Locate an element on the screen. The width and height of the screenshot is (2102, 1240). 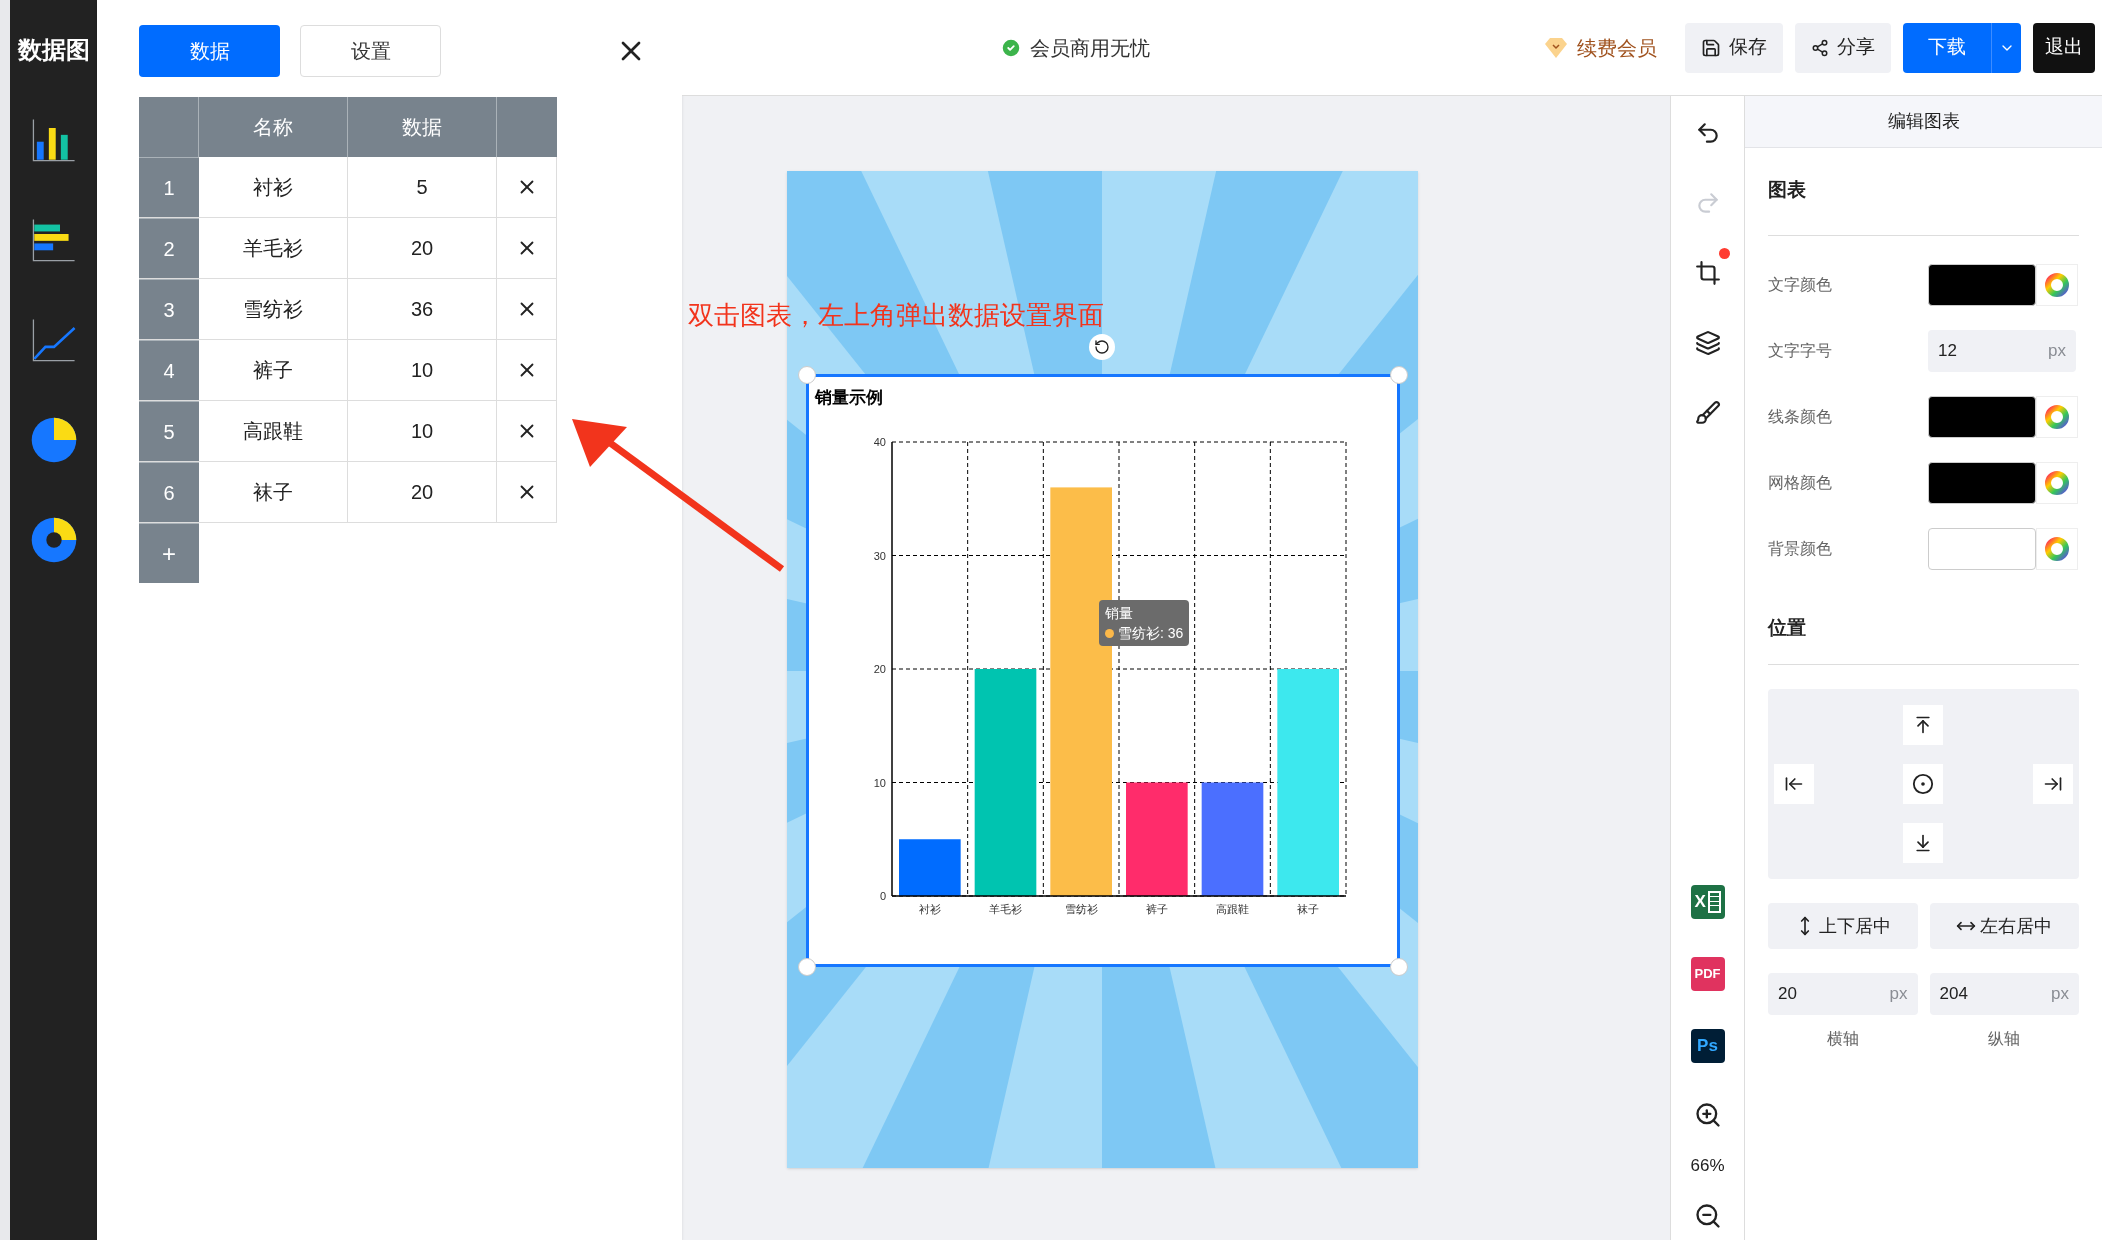
align-right-icon is located at coordinates (2053, 784).